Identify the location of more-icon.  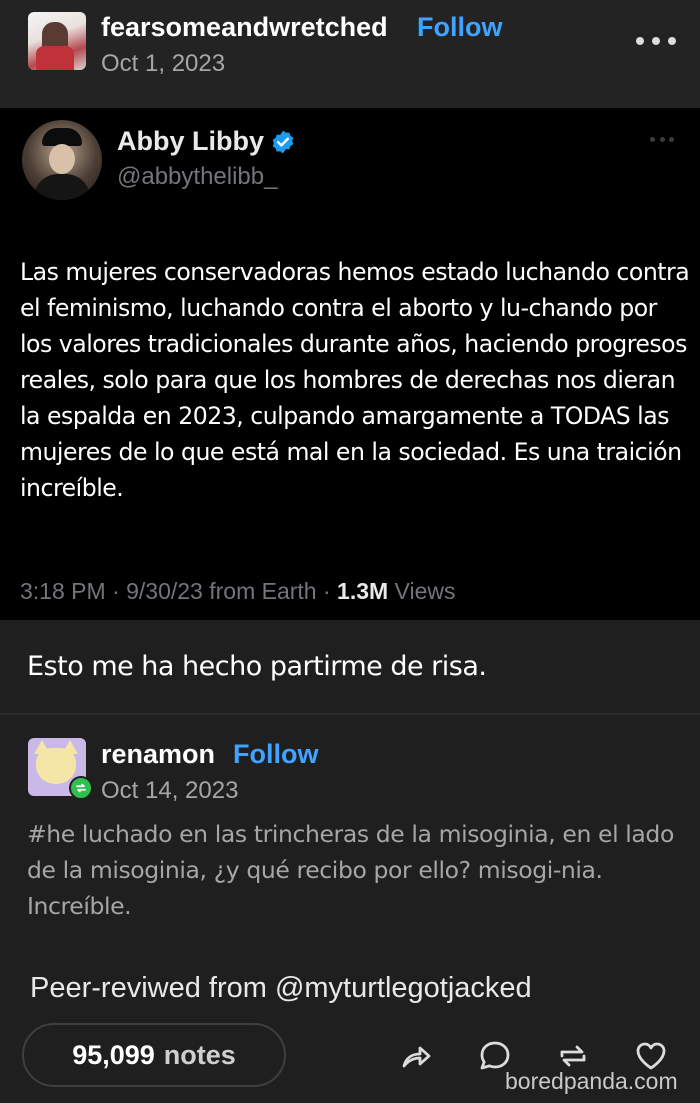
(656, 41).